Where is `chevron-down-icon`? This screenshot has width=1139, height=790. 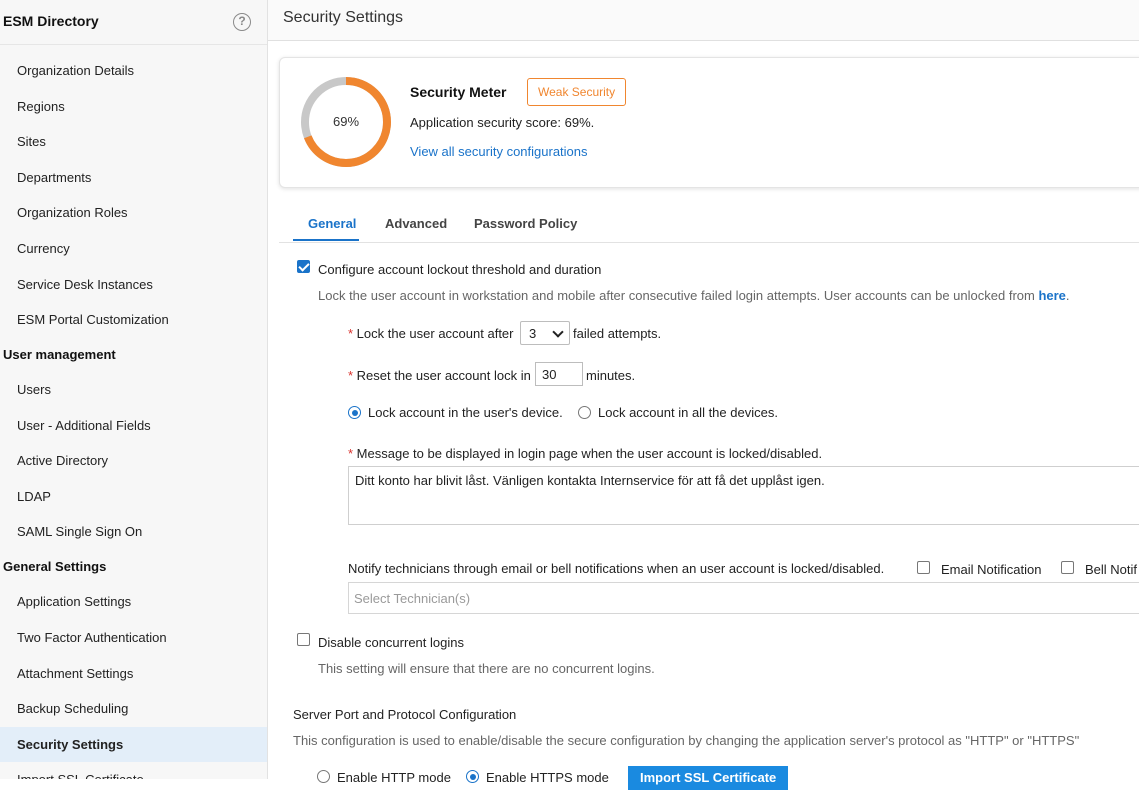
chevron-down-icon is located at coordinates (558, 332).